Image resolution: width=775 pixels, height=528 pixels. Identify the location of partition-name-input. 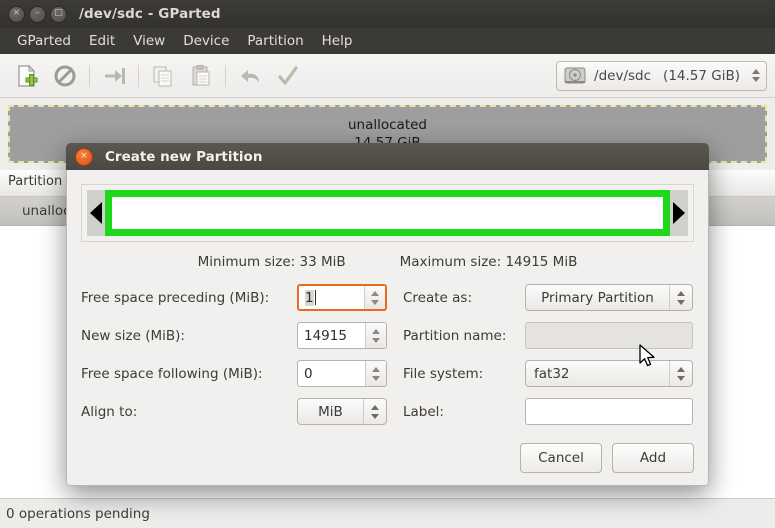
(609, 335).